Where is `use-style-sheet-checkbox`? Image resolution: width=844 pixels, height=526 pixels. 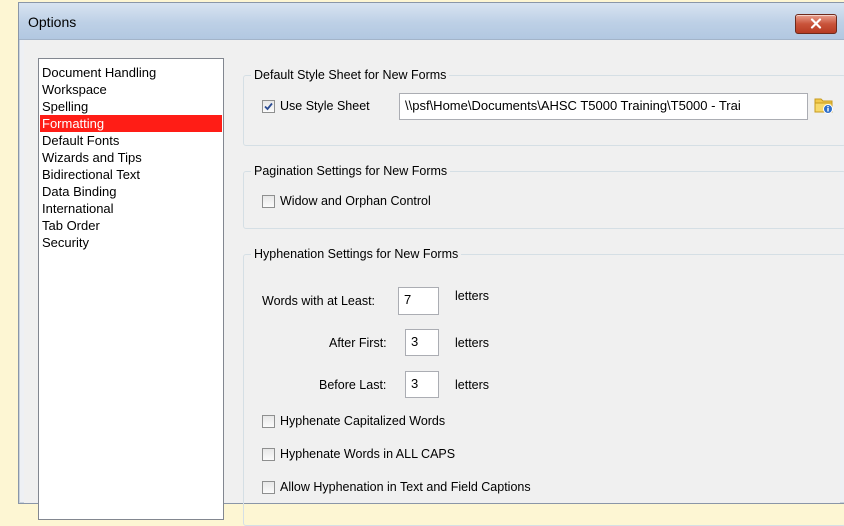 use-style-sheet-checkbox is located at coordinates (268, 106).